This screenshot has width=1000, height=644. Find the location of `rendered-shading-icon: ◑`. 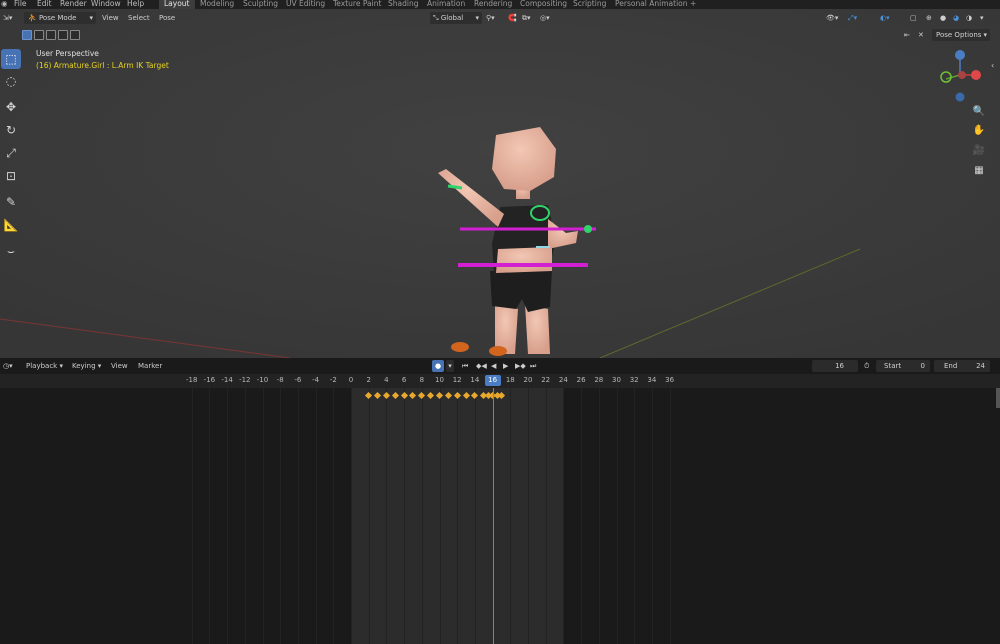

rendered-shading-icon: ◑ is located at coordinates (969, 18).